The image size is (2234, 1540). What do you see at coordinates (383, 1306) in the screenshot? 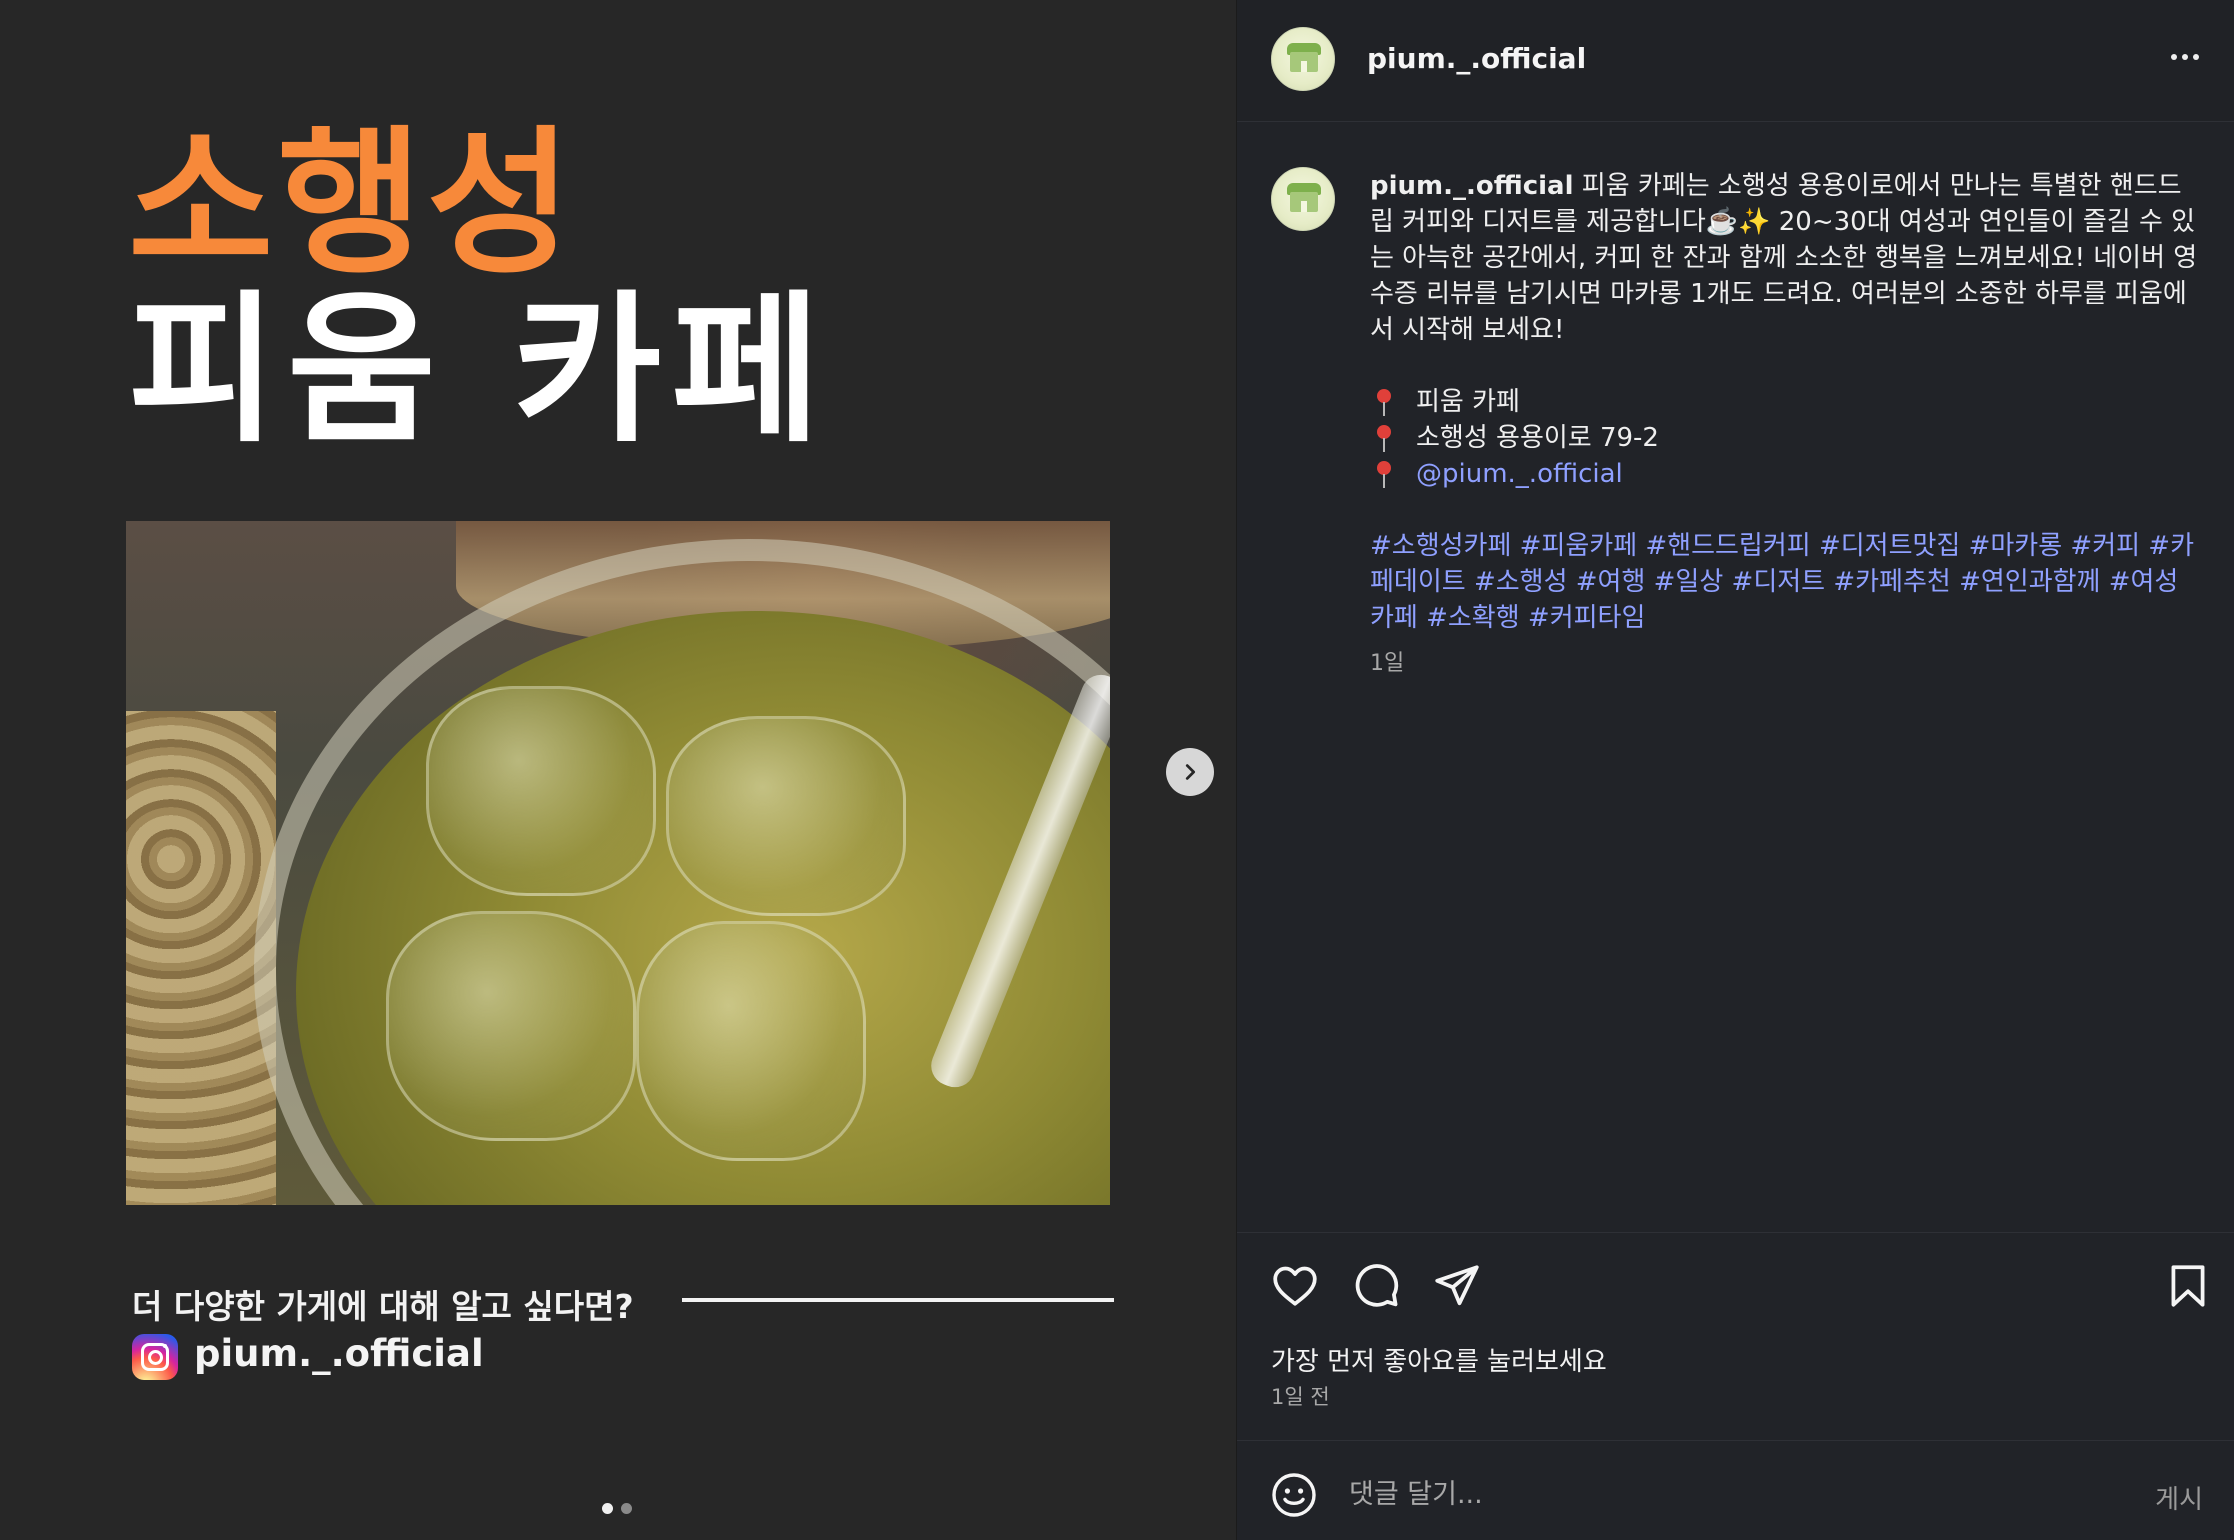
I see `cta-text: 더 다양한 가게에 대해 알고 싶다면?` at bounding box center [383, 1306].